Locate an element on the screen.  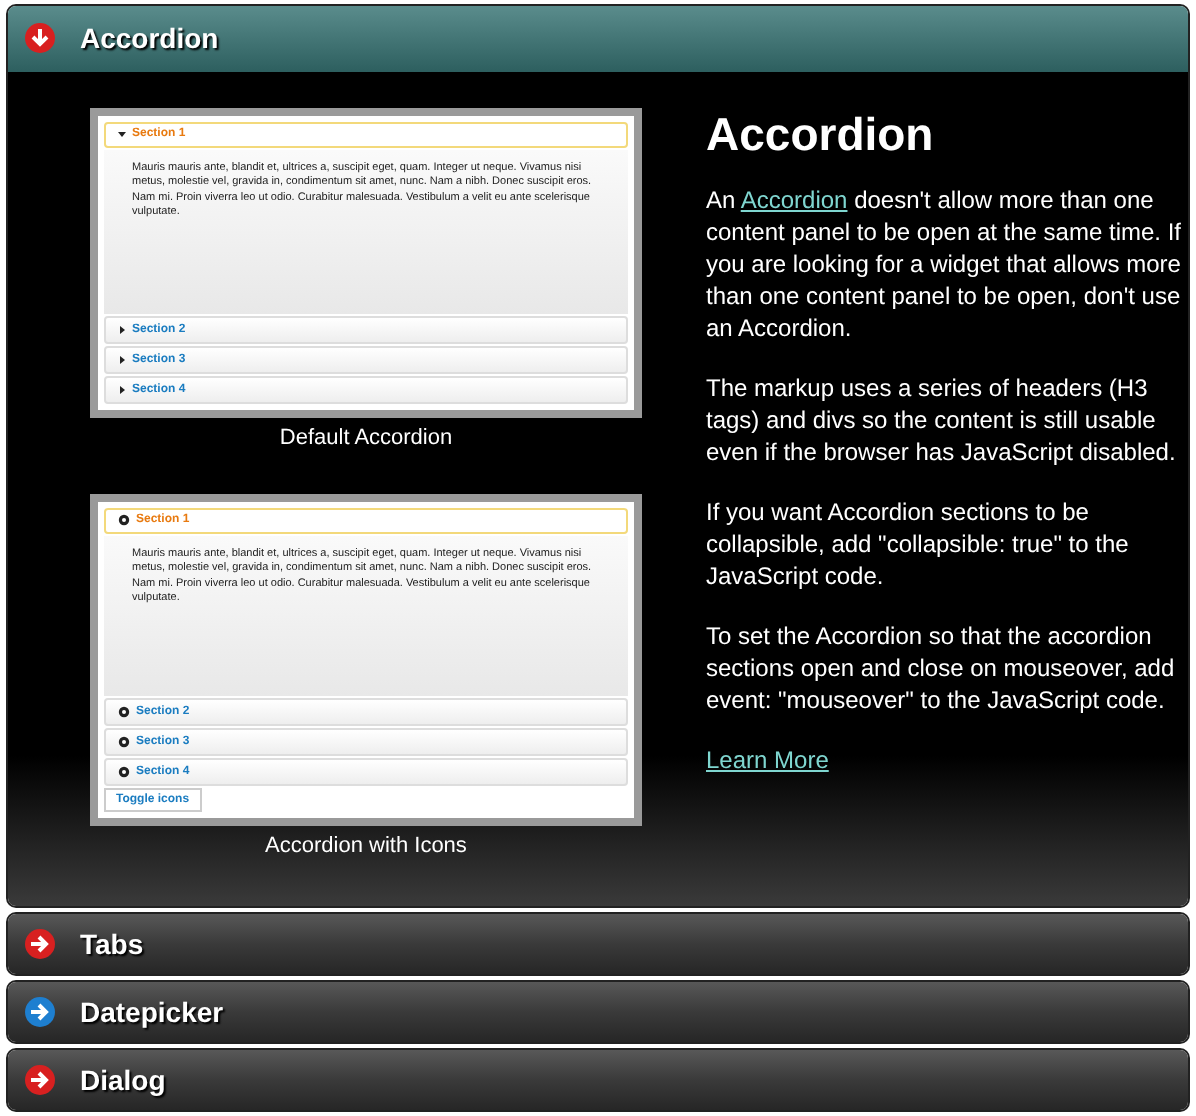
article-heading: Accordion is located at coordinates (821, 133).